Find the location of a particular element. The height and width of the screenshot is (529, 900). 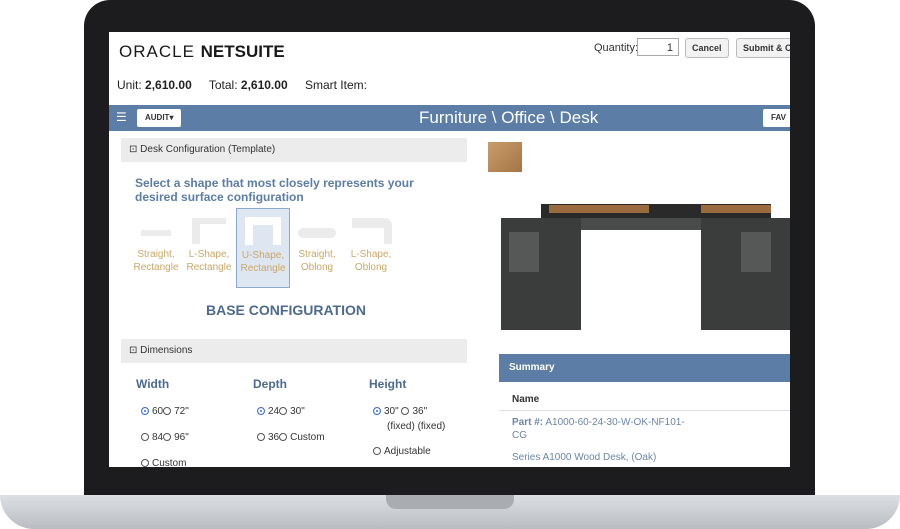

dimensions-section-header: ⊡ Dimensions is located at coordinates (294, 351).